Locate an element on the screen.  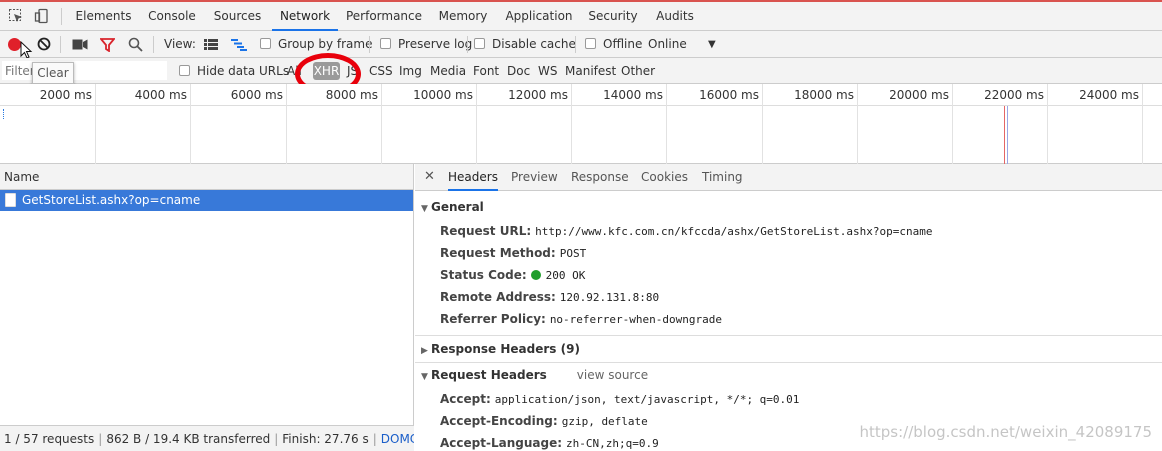
request-url-key: Request URL: is located at coordinates (486, 231).